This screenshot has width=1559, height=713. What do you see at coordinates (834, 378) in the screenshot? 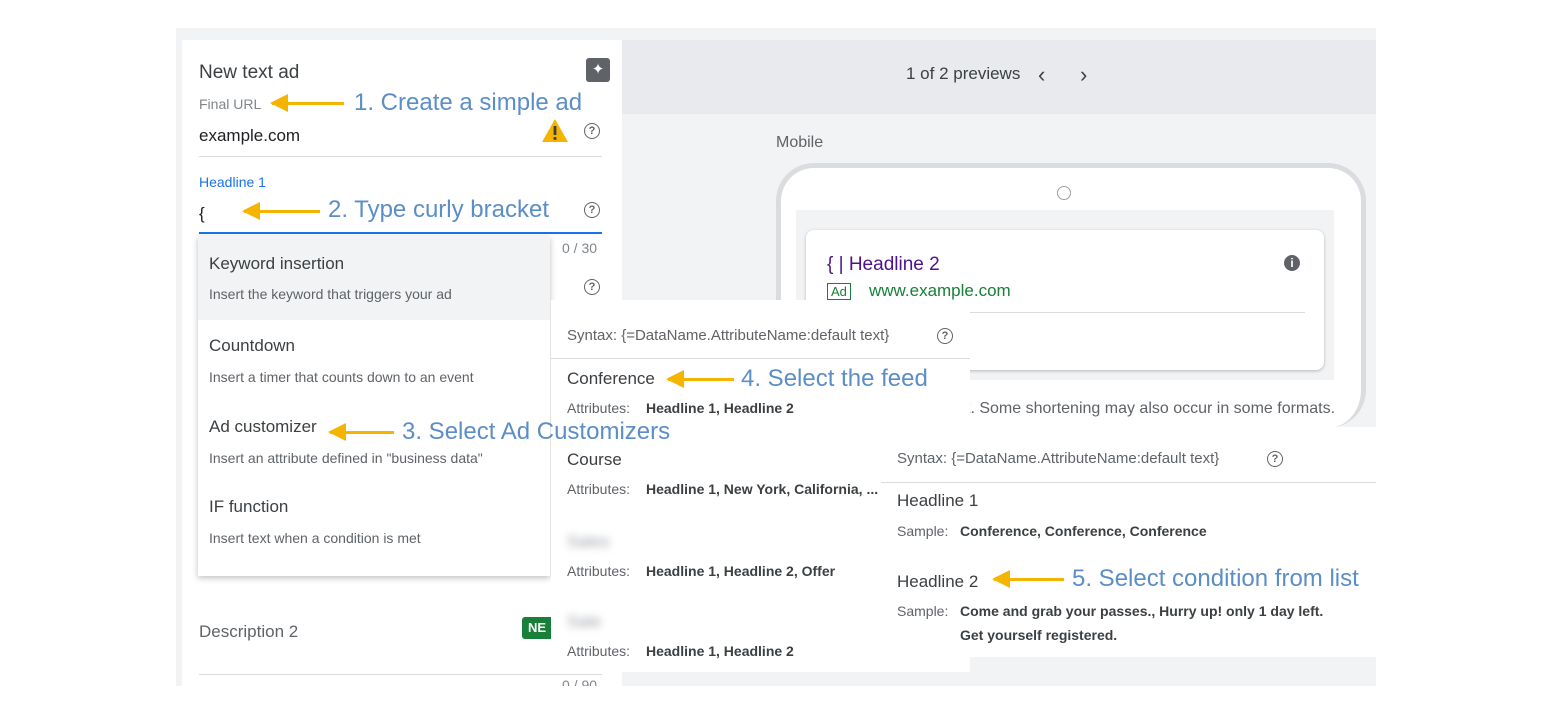
I see `annotation-step-4: 4. Select the feed` at bounding box center [834, 378].